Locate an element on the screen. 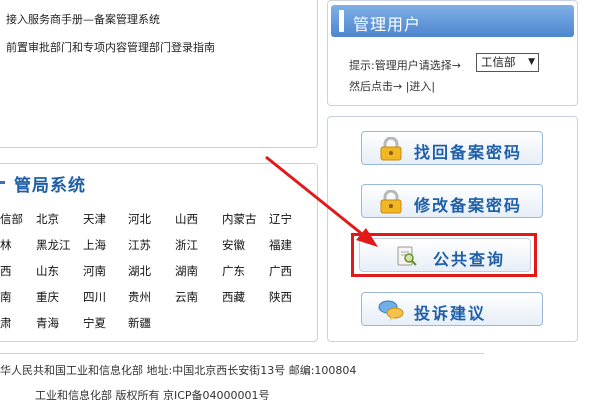 Image resolution: width=601 pixels, height=400 pixels. admin-prompt: 提示:管理用户请选择→ is located at coordinates (405, 65).